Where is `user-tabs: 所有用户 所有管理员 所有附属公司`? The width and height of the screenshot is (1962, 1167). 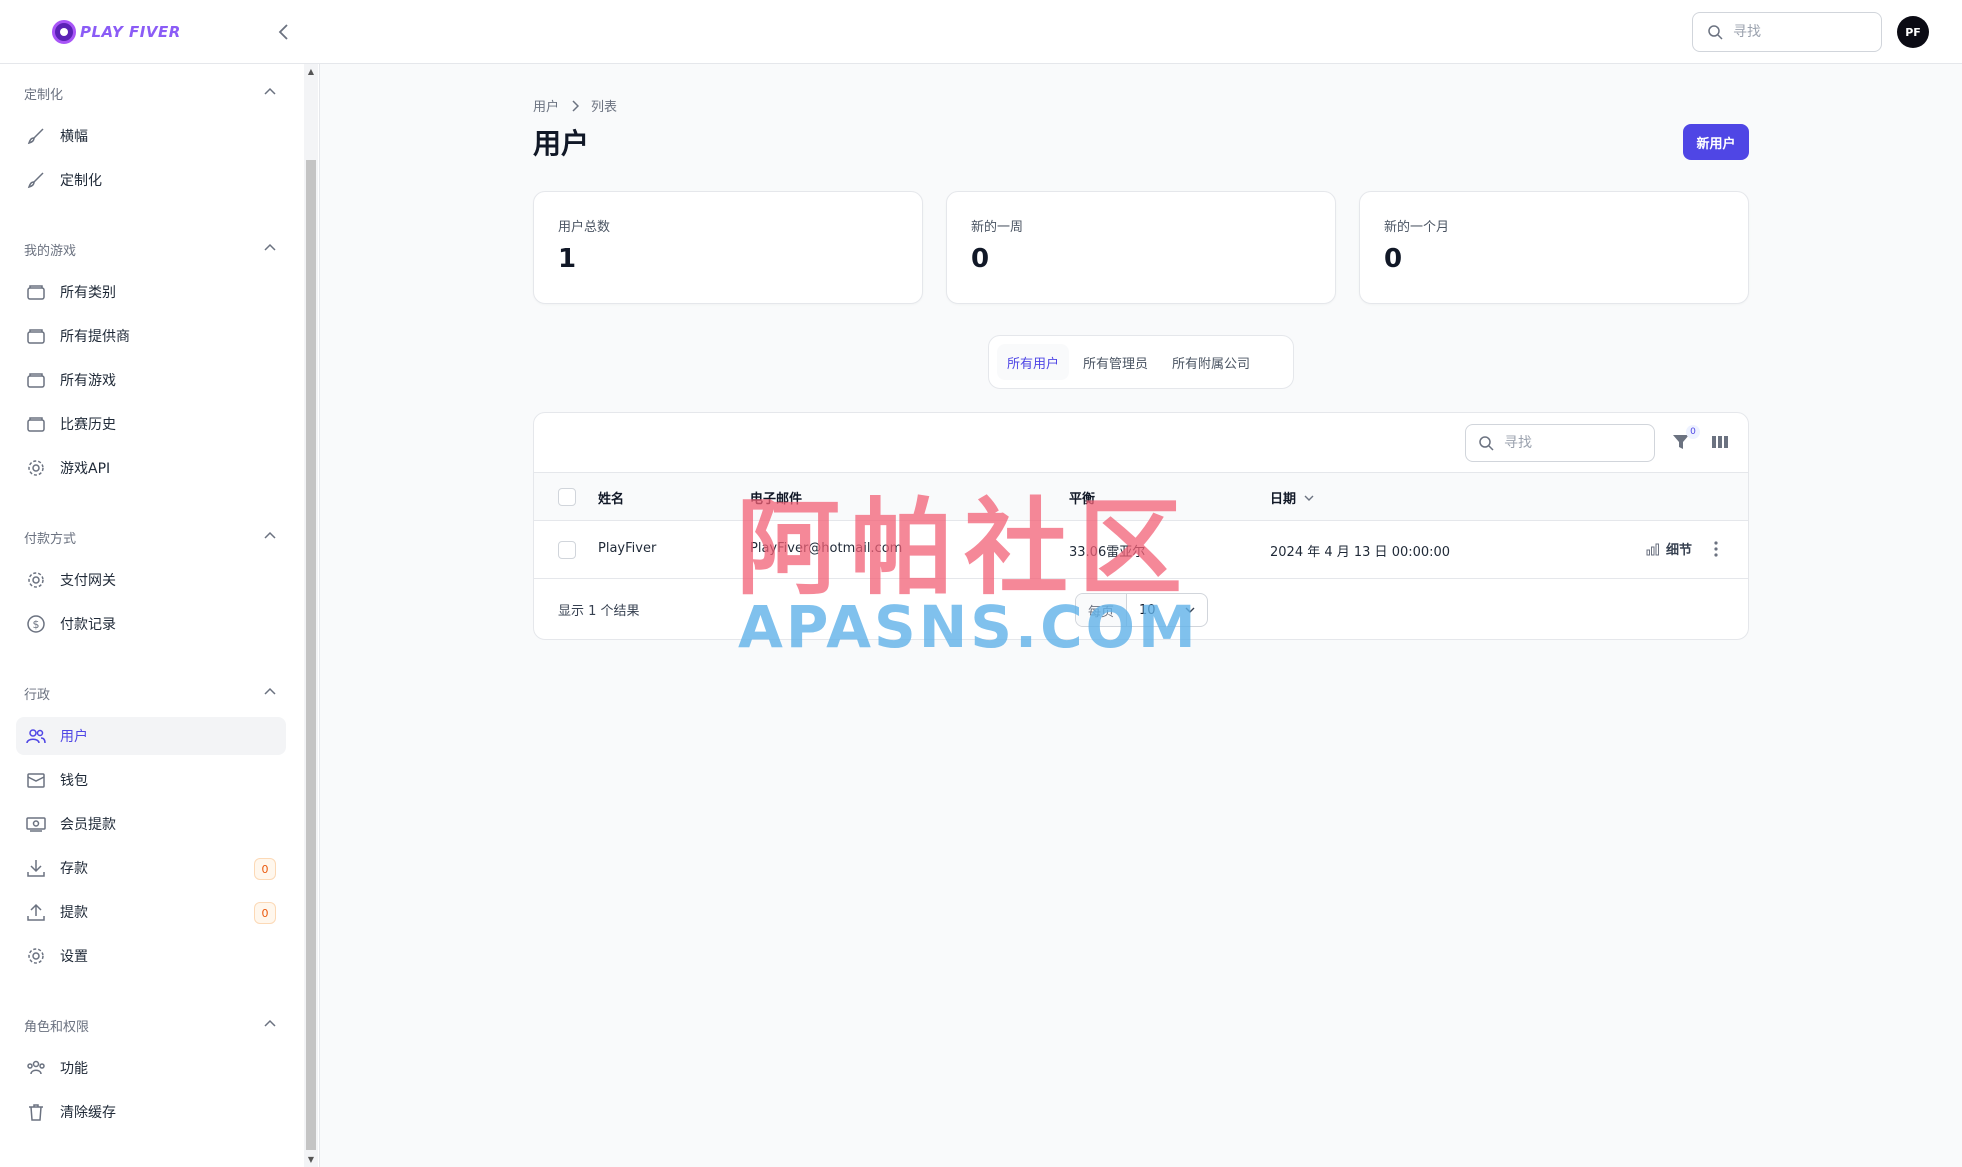
user-tabs: 所有用户 所有管理员 所有附属公司 is located at coordinates (1141, 362).